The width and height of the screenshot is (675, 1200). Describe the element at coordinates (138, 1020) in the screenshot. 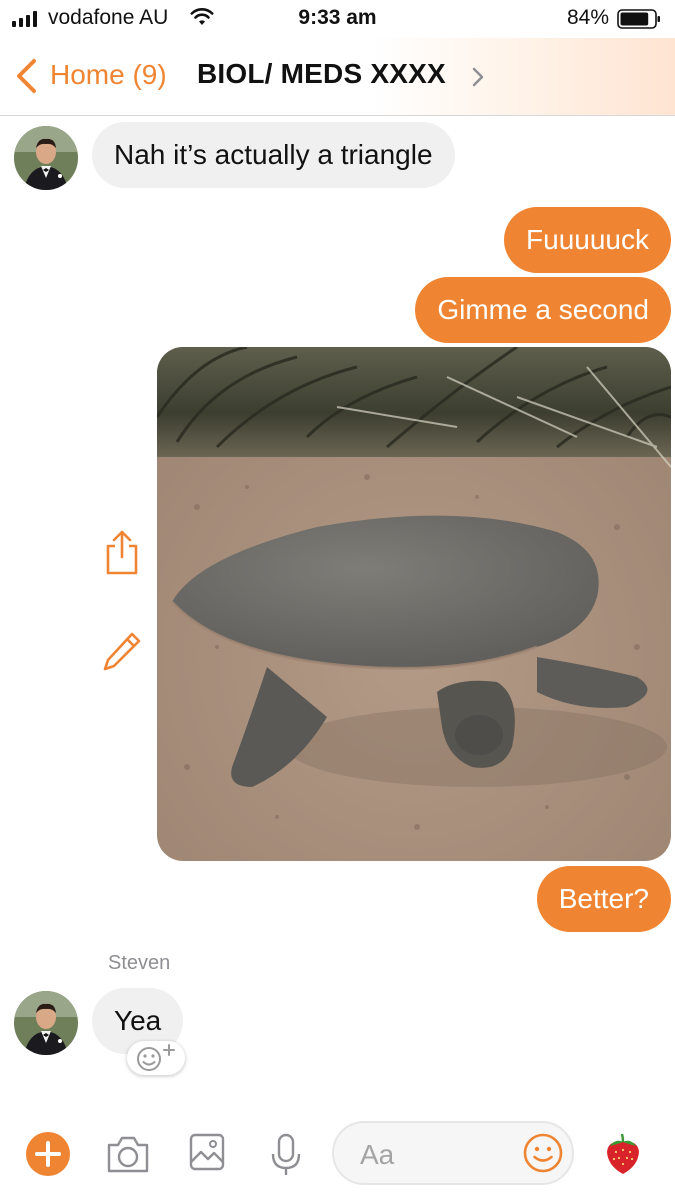

I see `message-text: Yea` at that location.